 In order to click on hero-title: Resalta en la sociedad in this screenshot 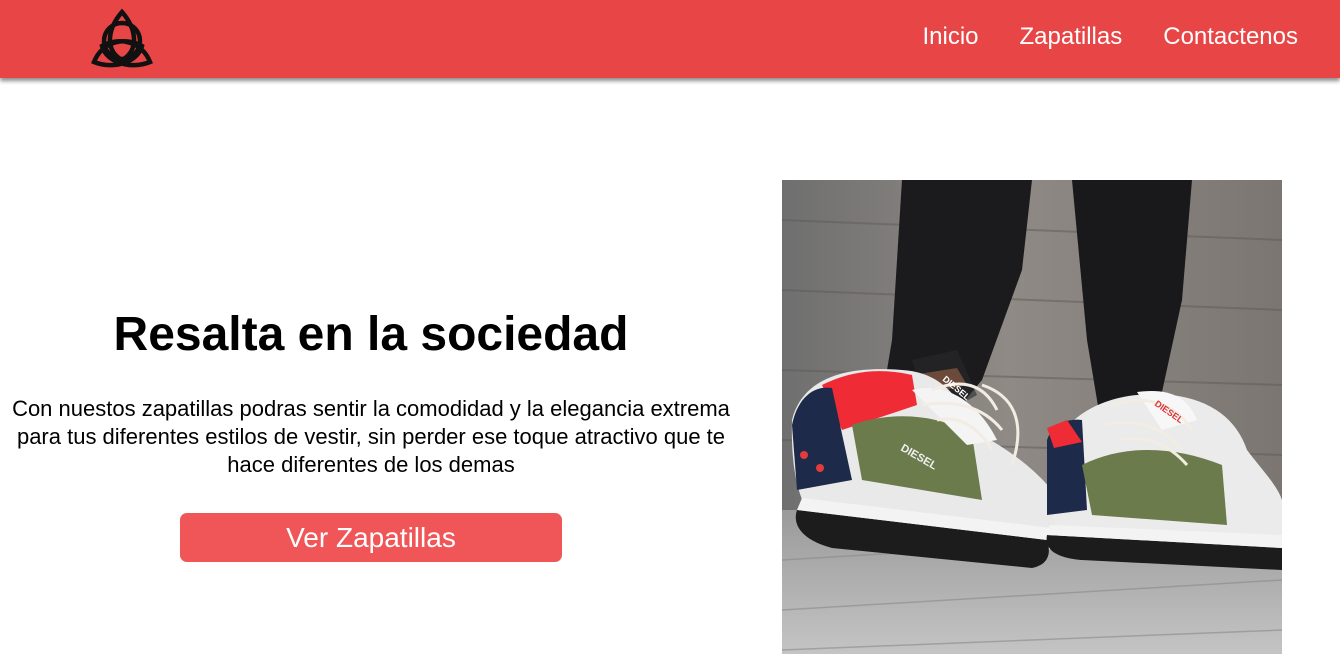, I will do `click(371, 334)`.